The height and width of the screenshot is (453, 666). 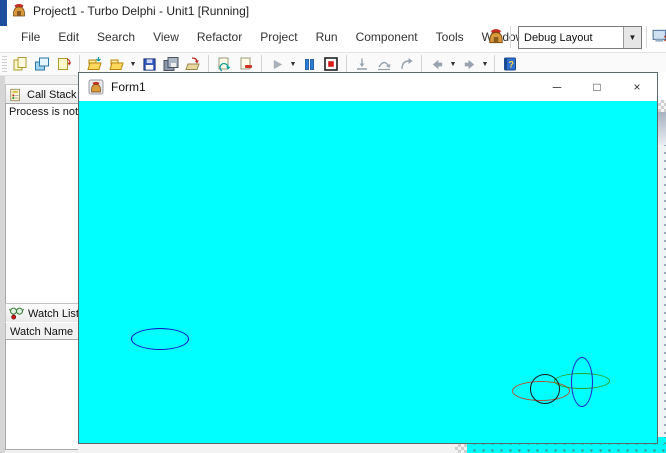 I want to click on step-over-icon, so click(x=384, y=66).